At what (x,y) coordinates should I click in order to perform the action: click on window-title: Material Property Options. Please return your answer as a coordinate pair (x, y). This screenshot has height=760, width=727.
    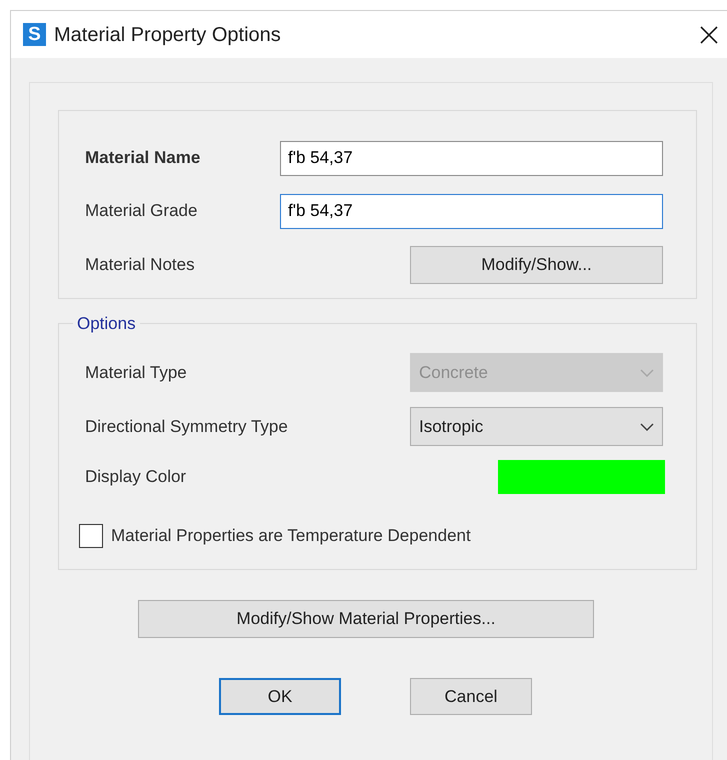
    Looking at the image, I should click on (167, 35).